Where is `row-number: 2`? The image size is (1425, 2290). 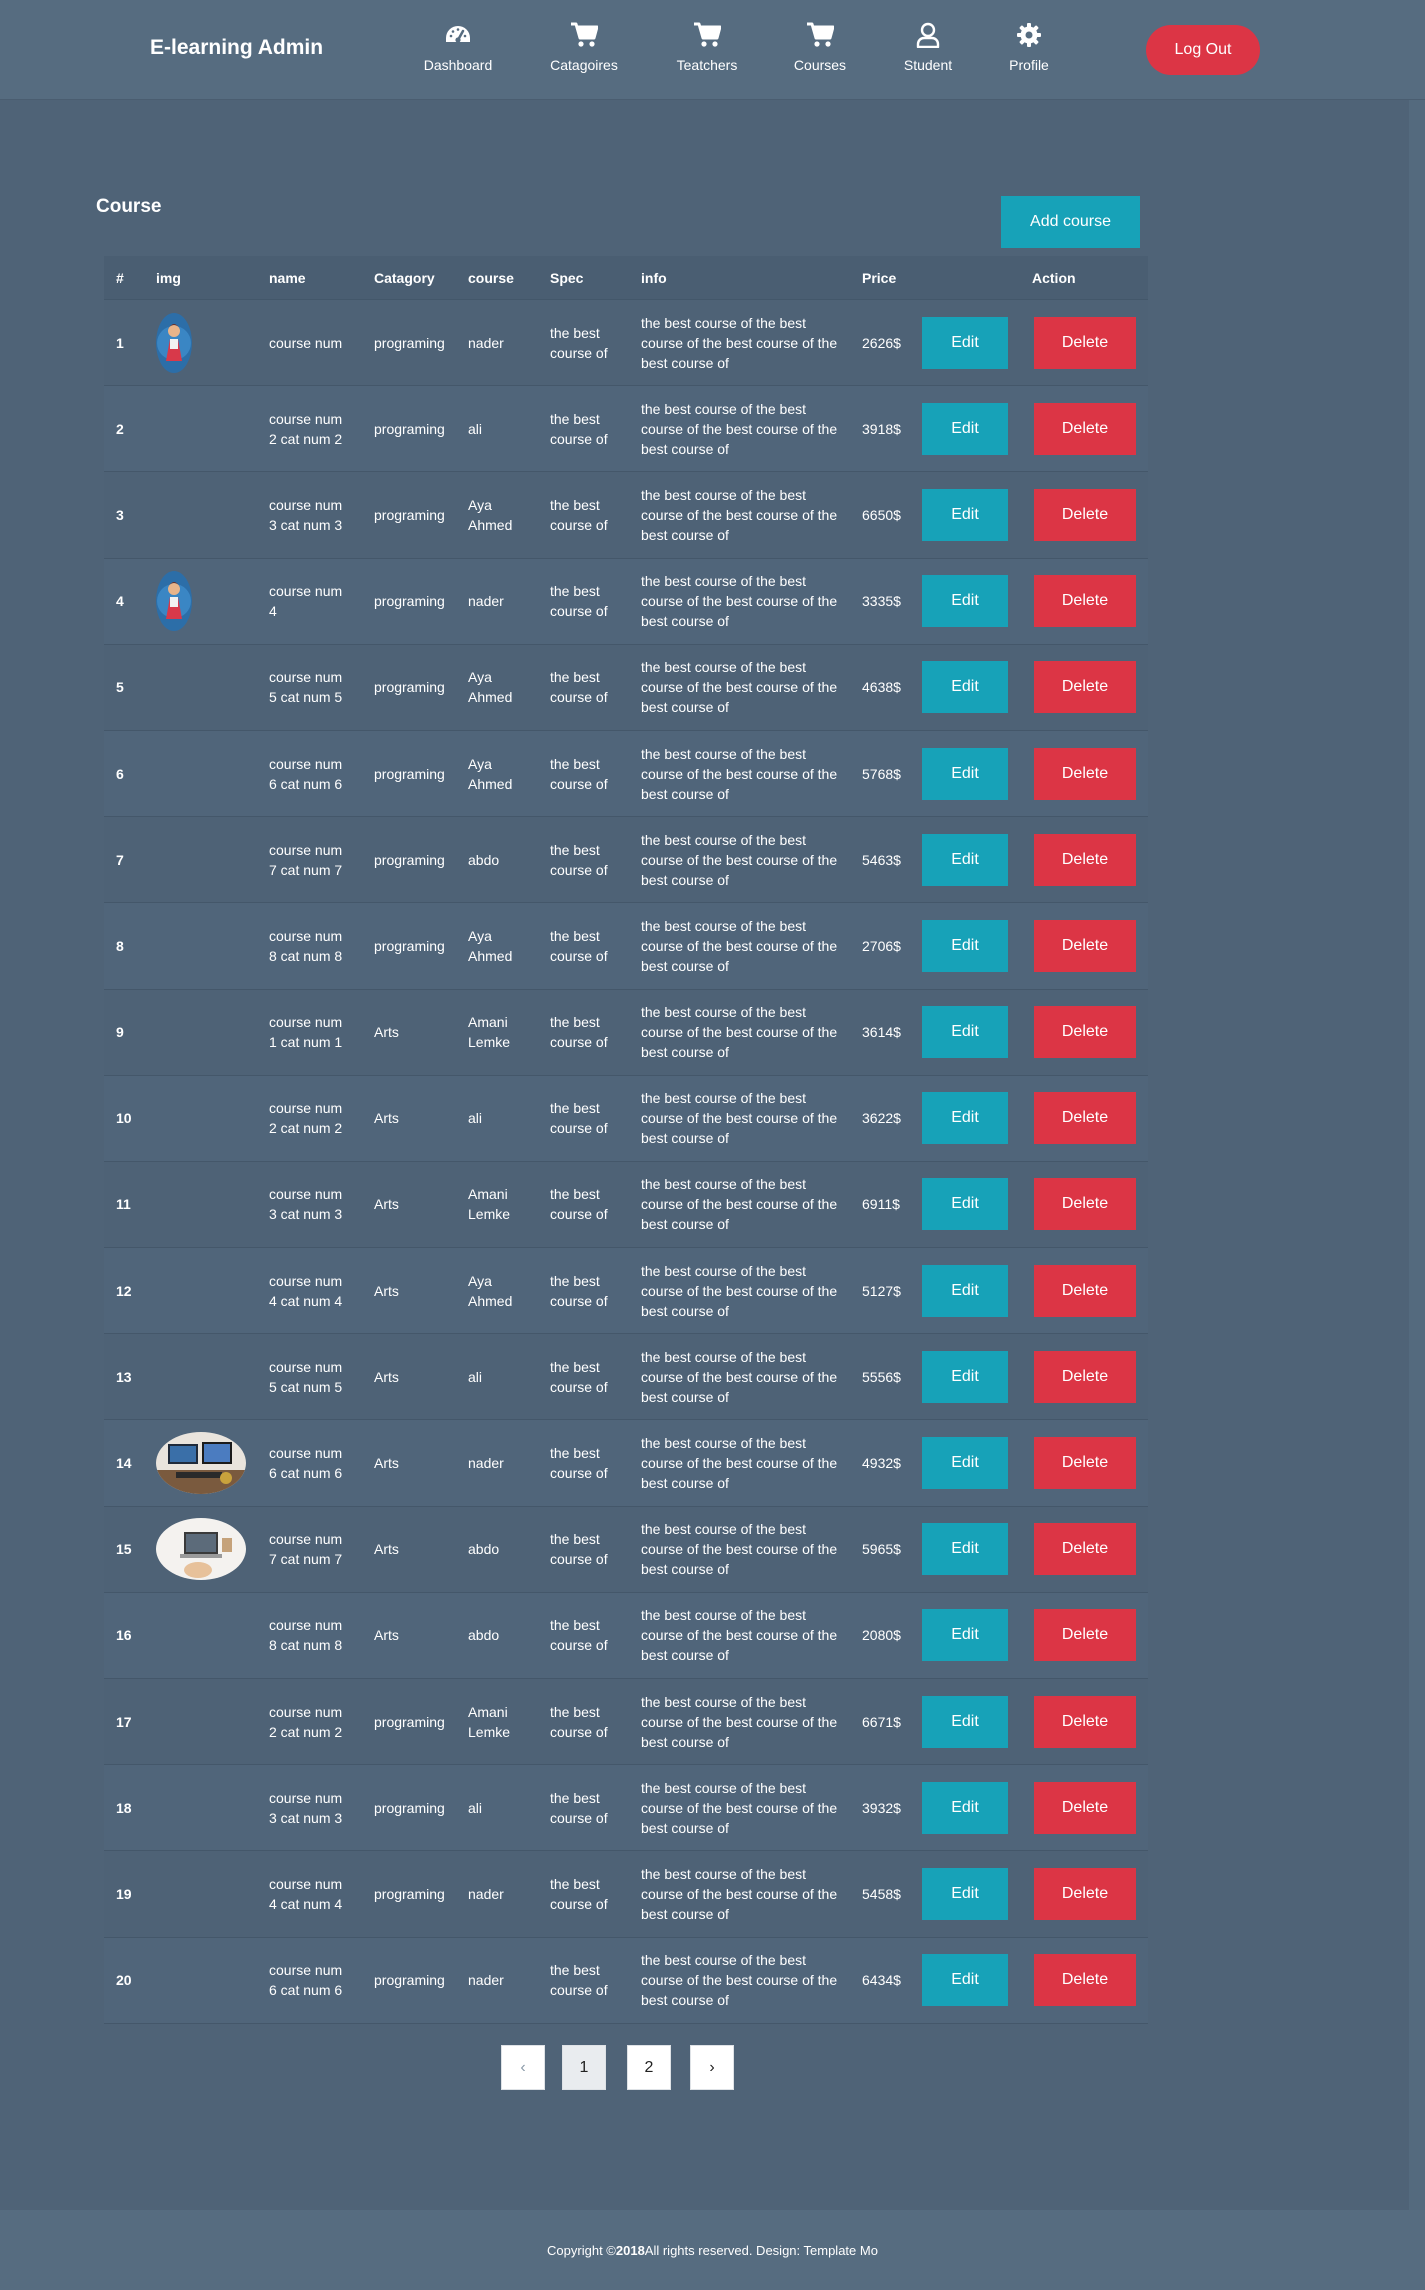
row-number: 2 is located at coordinates (120, 428).